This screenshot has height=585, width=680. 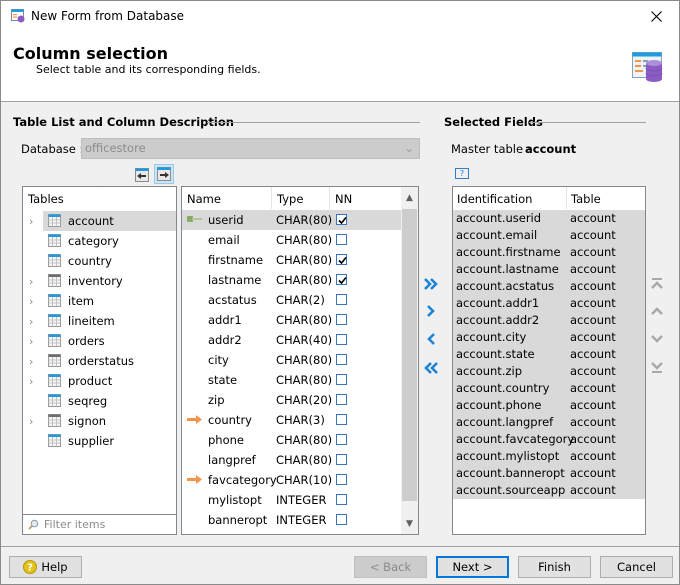 What do you see at coordinates (292, 220) in the screenshot?
I see `column-row: userid CHAR(80)` at bounding box center [292, 220].